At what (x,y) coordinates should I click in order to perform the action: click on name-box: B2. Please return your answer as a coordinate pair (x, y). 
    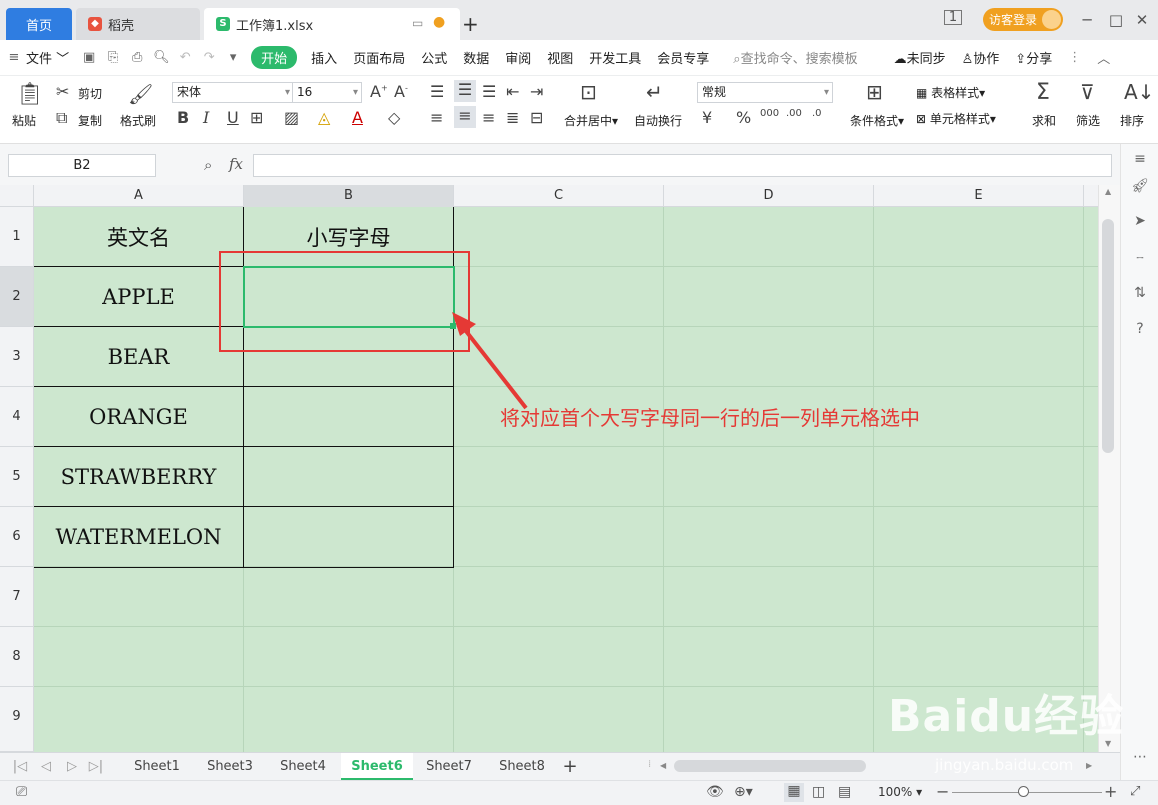
    Looking at the image, I should click on (82, 165).